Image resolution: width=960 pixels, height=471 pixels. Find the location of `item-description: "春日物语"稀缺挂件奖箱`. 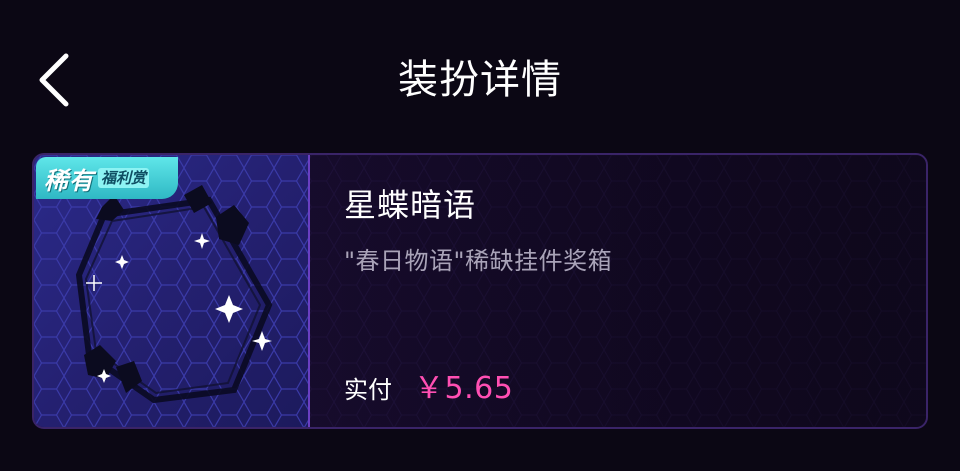

item-description: "春日物语"稀缺挂件奖箱 is located at coordinates (478, 261).